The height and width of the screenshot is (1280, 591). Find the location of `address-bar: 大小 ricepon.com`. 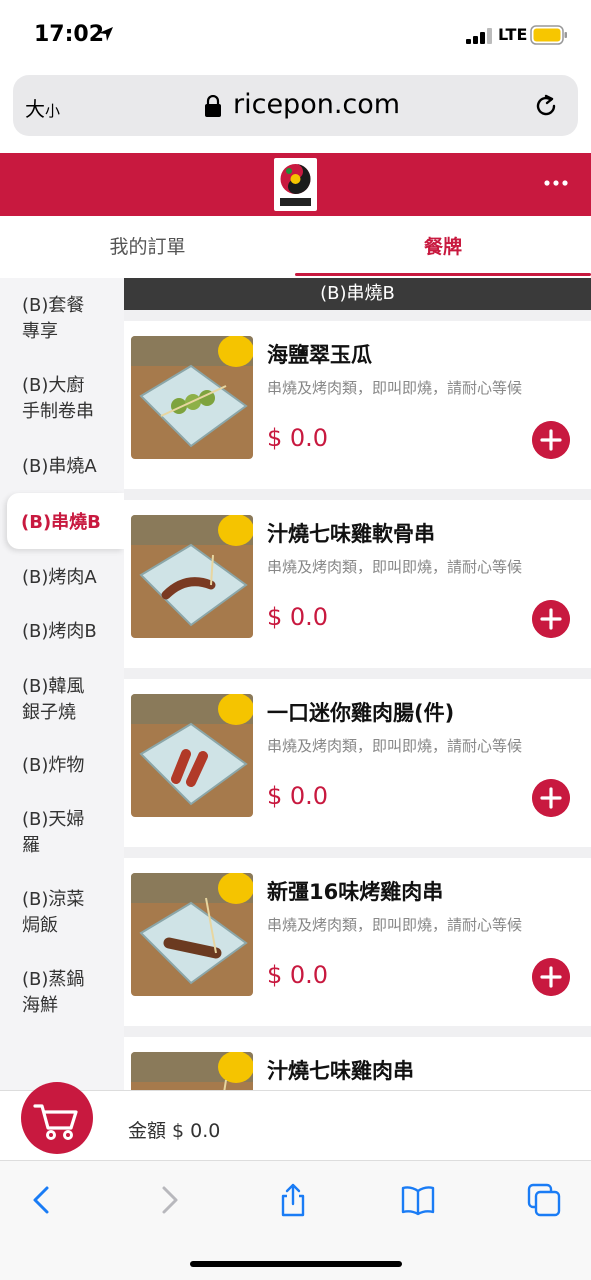

address-bar: 大小 ricepon.com is located at coordinates (295, 105).